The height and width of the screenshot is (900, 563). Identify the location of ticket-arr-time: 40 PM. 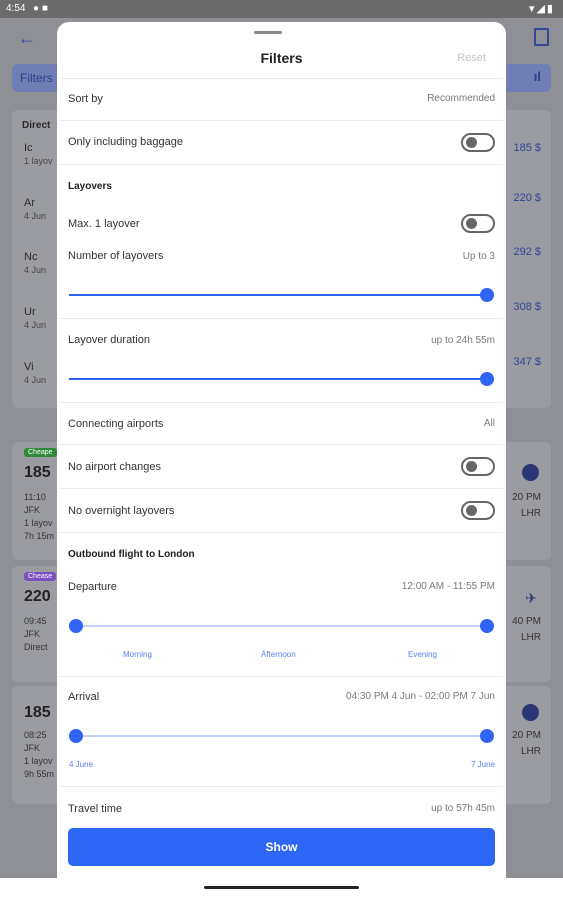
(526, 621).